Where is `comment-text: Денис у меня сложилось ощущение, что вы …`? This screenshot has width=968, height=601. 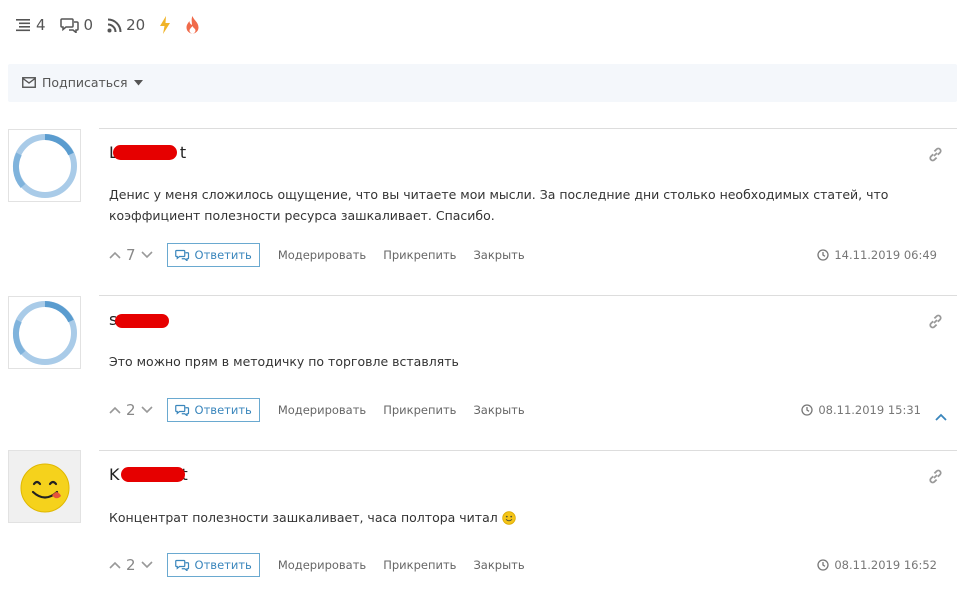 comment-text: Денис у меня сложилось ощущение, что вы … is located at coordinates (499, 205).